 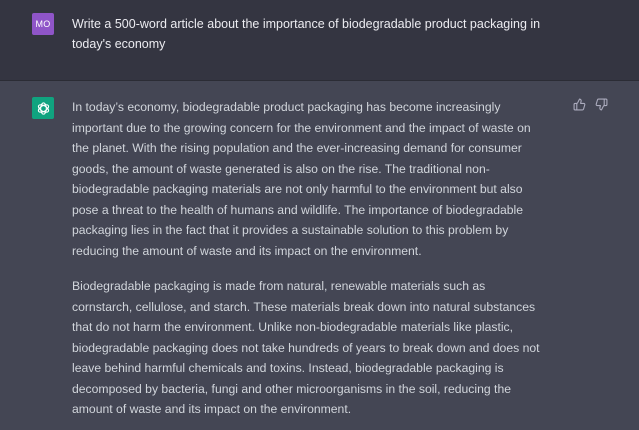 I want to click on thumbs-up-button, so click(x=579, y=104).